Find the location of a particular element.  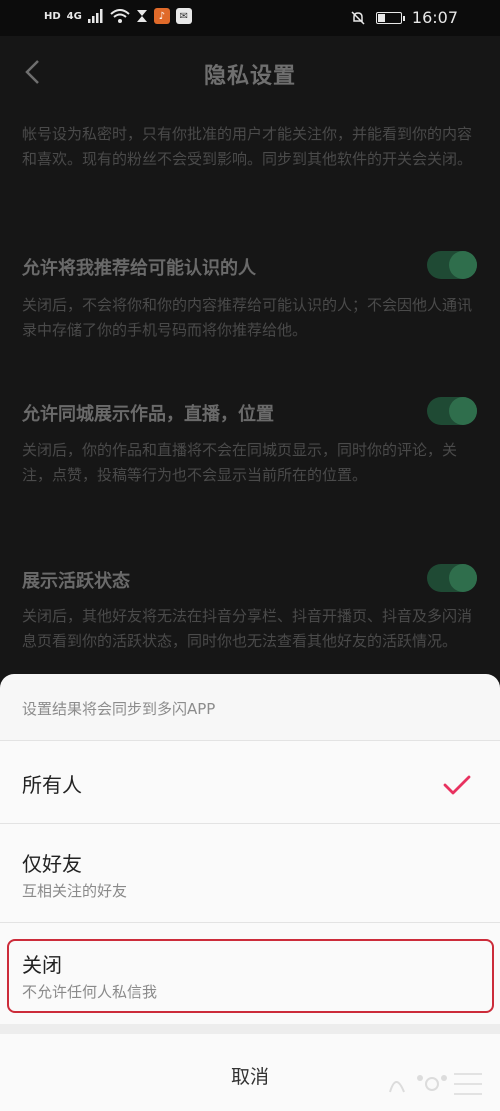

battery-fill is located at coordinates (381, 17).